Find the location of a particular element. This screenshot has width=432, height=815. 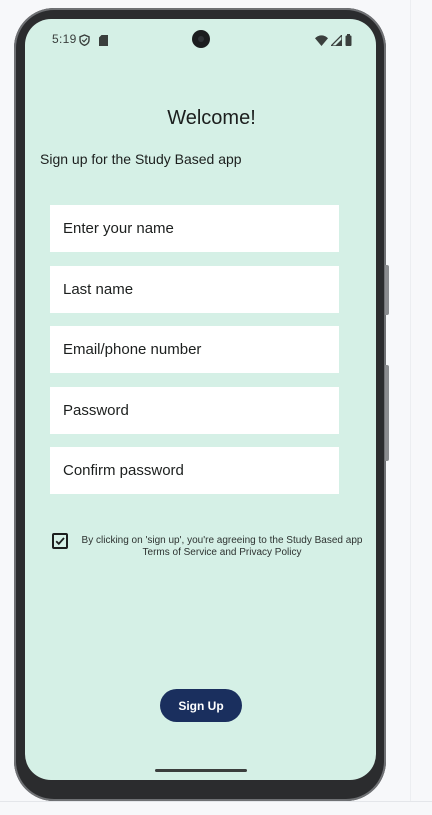

confirm-password-input is located at coordinates (194, 470).